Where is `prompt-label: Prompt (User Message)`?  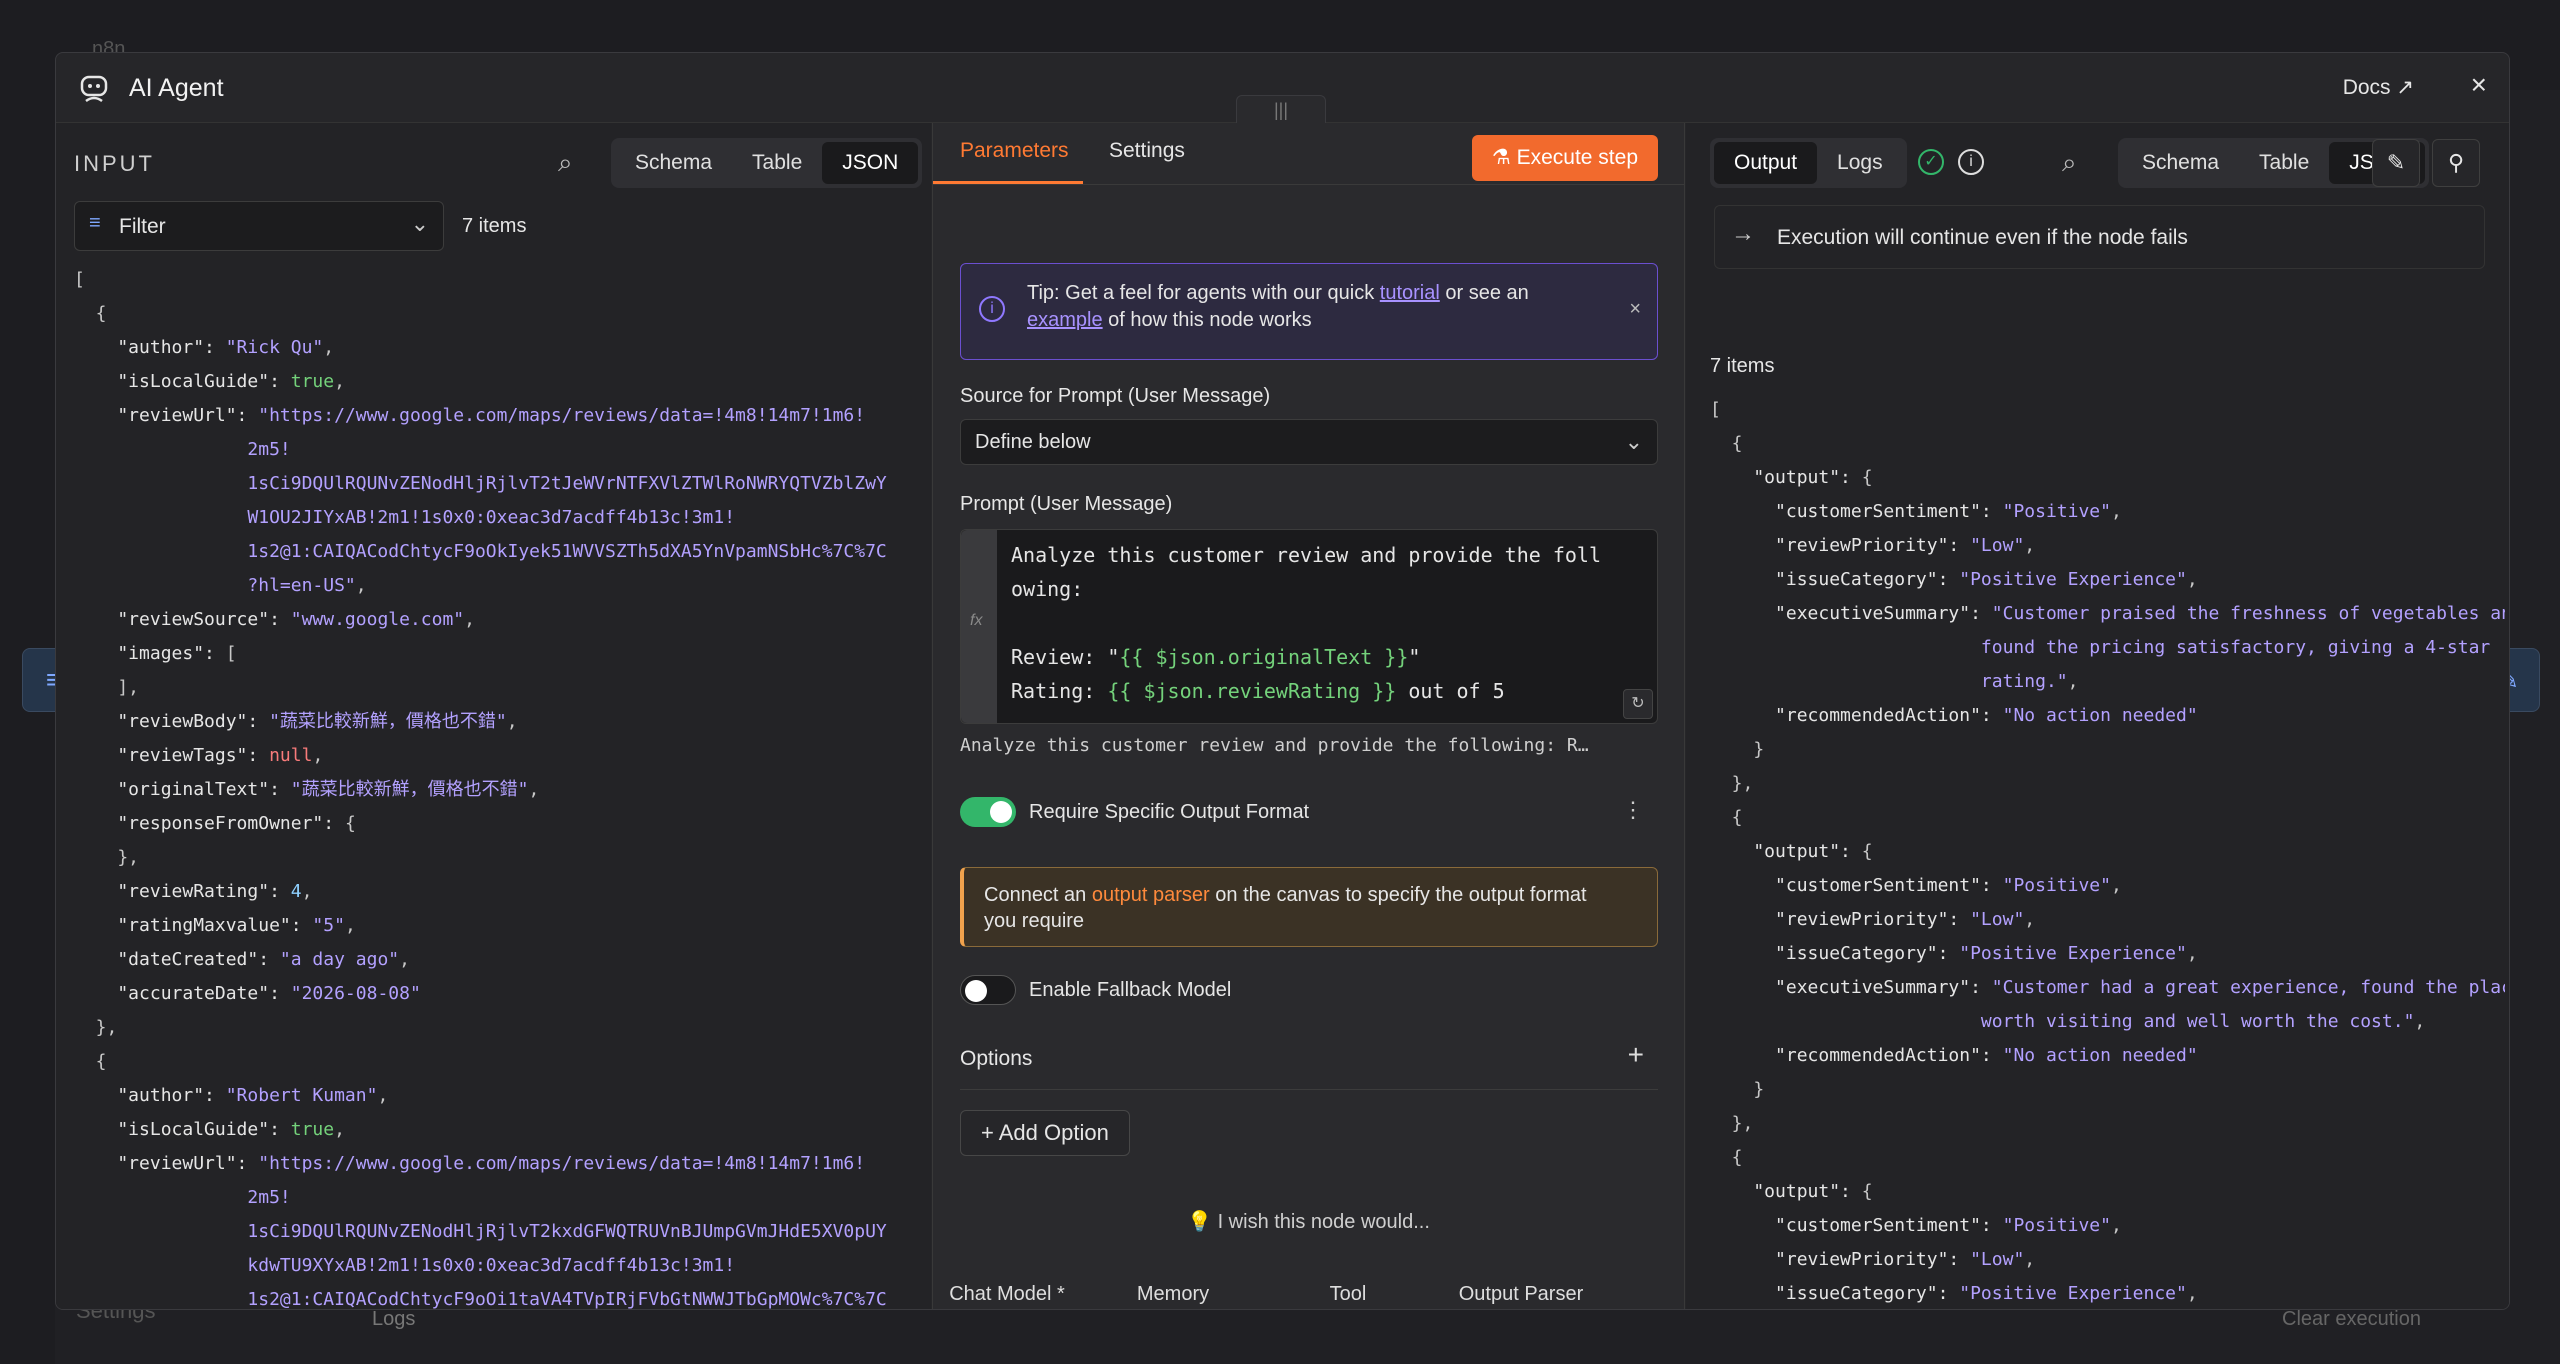
prompt-label: Prompt (User Message) is located at coordinates (1066, 504).